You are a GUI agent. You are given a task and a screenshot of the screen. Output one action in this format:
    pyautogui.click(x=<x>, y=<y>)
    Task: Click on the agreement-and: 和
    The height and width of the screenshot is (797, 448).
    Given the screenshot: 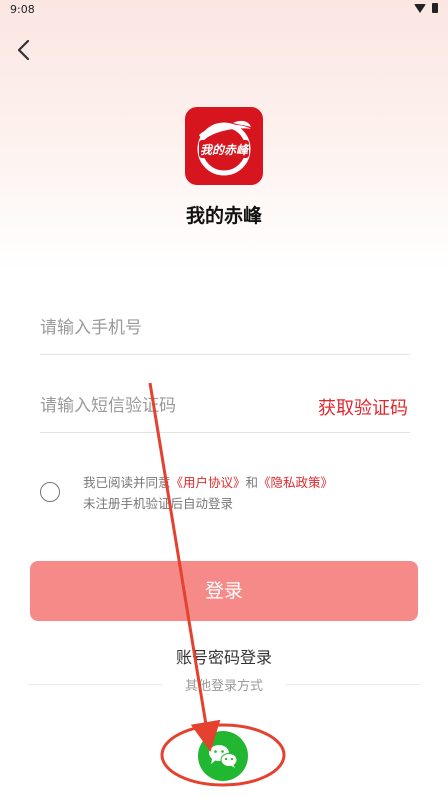 What is the action you would take?
    pyautogui.click(x=252, y=482)
    